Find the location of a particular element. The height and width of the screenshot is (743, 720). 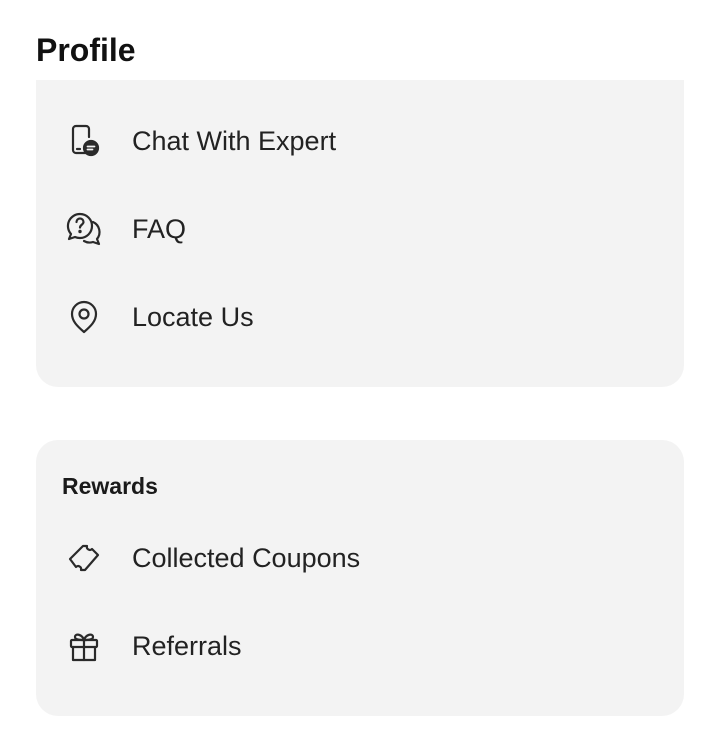

gift-icon is located at coordinates (84, 646).